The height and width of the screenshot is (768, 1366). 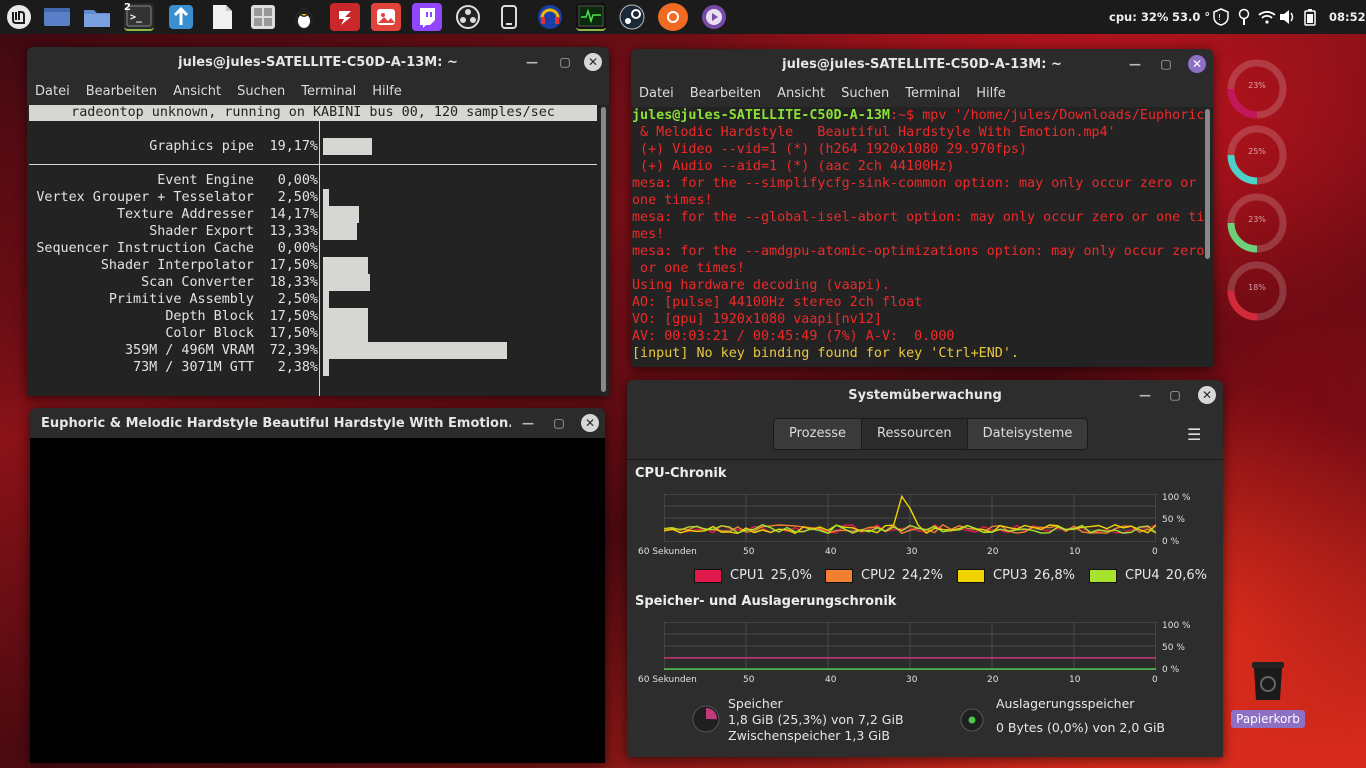 What do you see at coordinates (19, 17) in the screenshot?
I see `mint-menu-icon` at bounding box center [19, 17].